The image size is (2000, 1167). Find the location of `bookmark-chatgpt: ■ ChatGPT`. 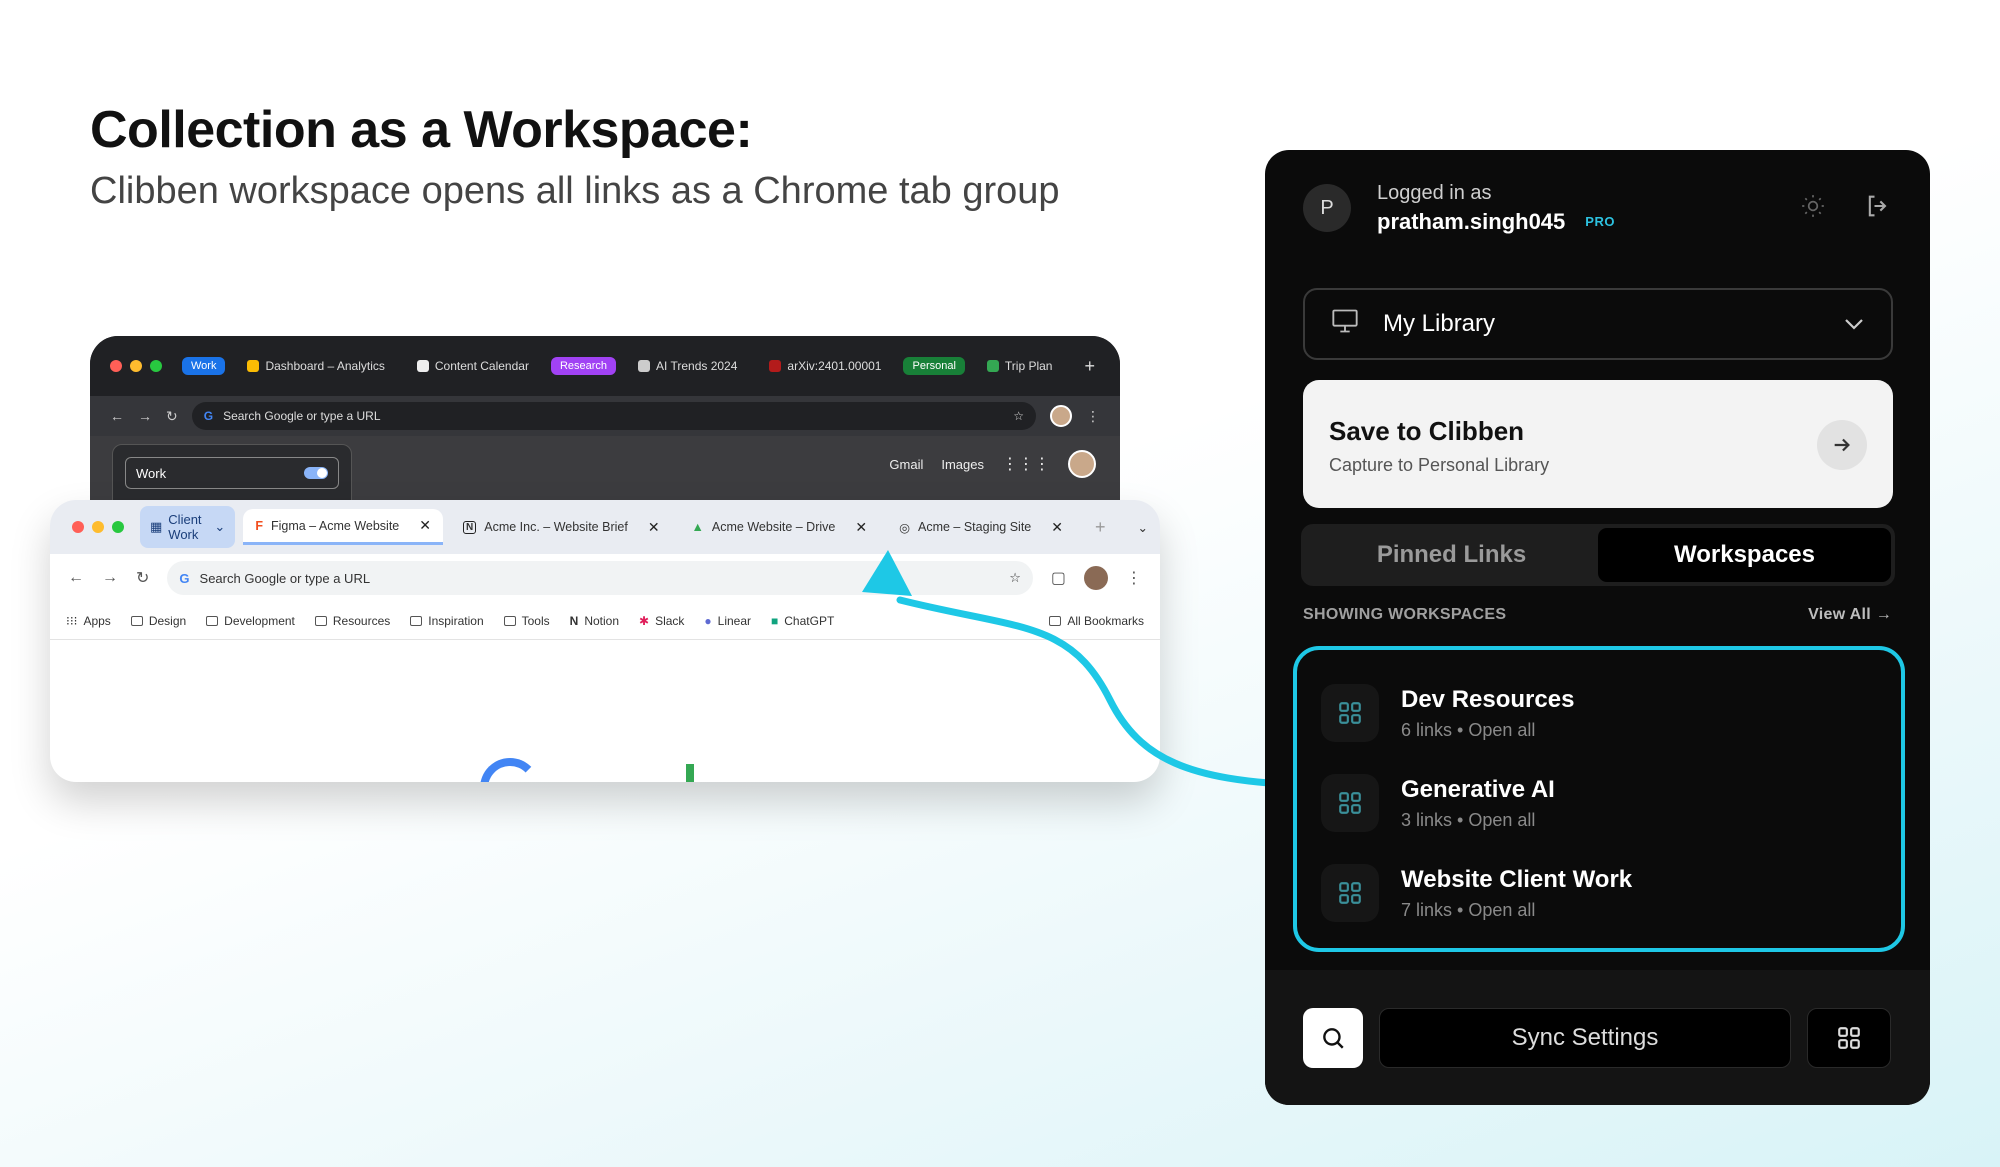

bookmark-chatgpt: ■ ChatGPT is located at coordinates (802, 621).